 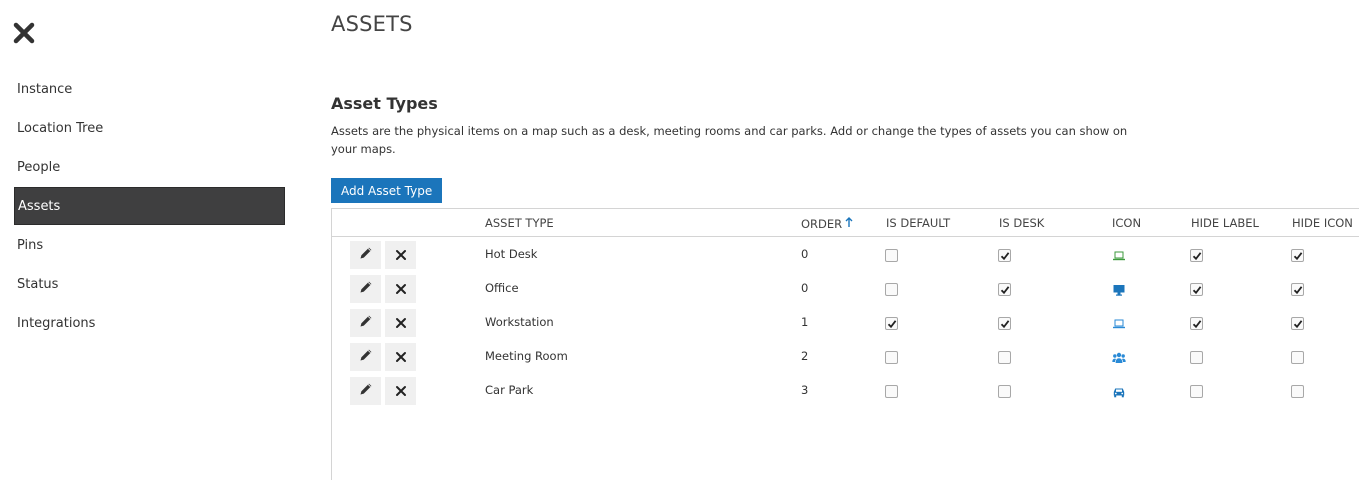 I want to click on column-header-hide-icon: HIDE ICON, so click(x=1322, y=223).